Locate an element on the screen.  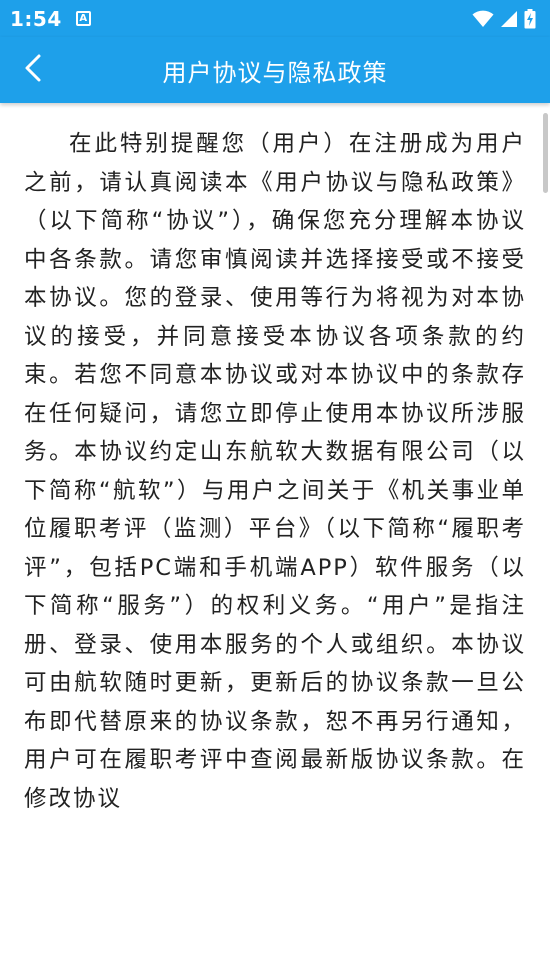
back-button is located at coordinates (33, 70).